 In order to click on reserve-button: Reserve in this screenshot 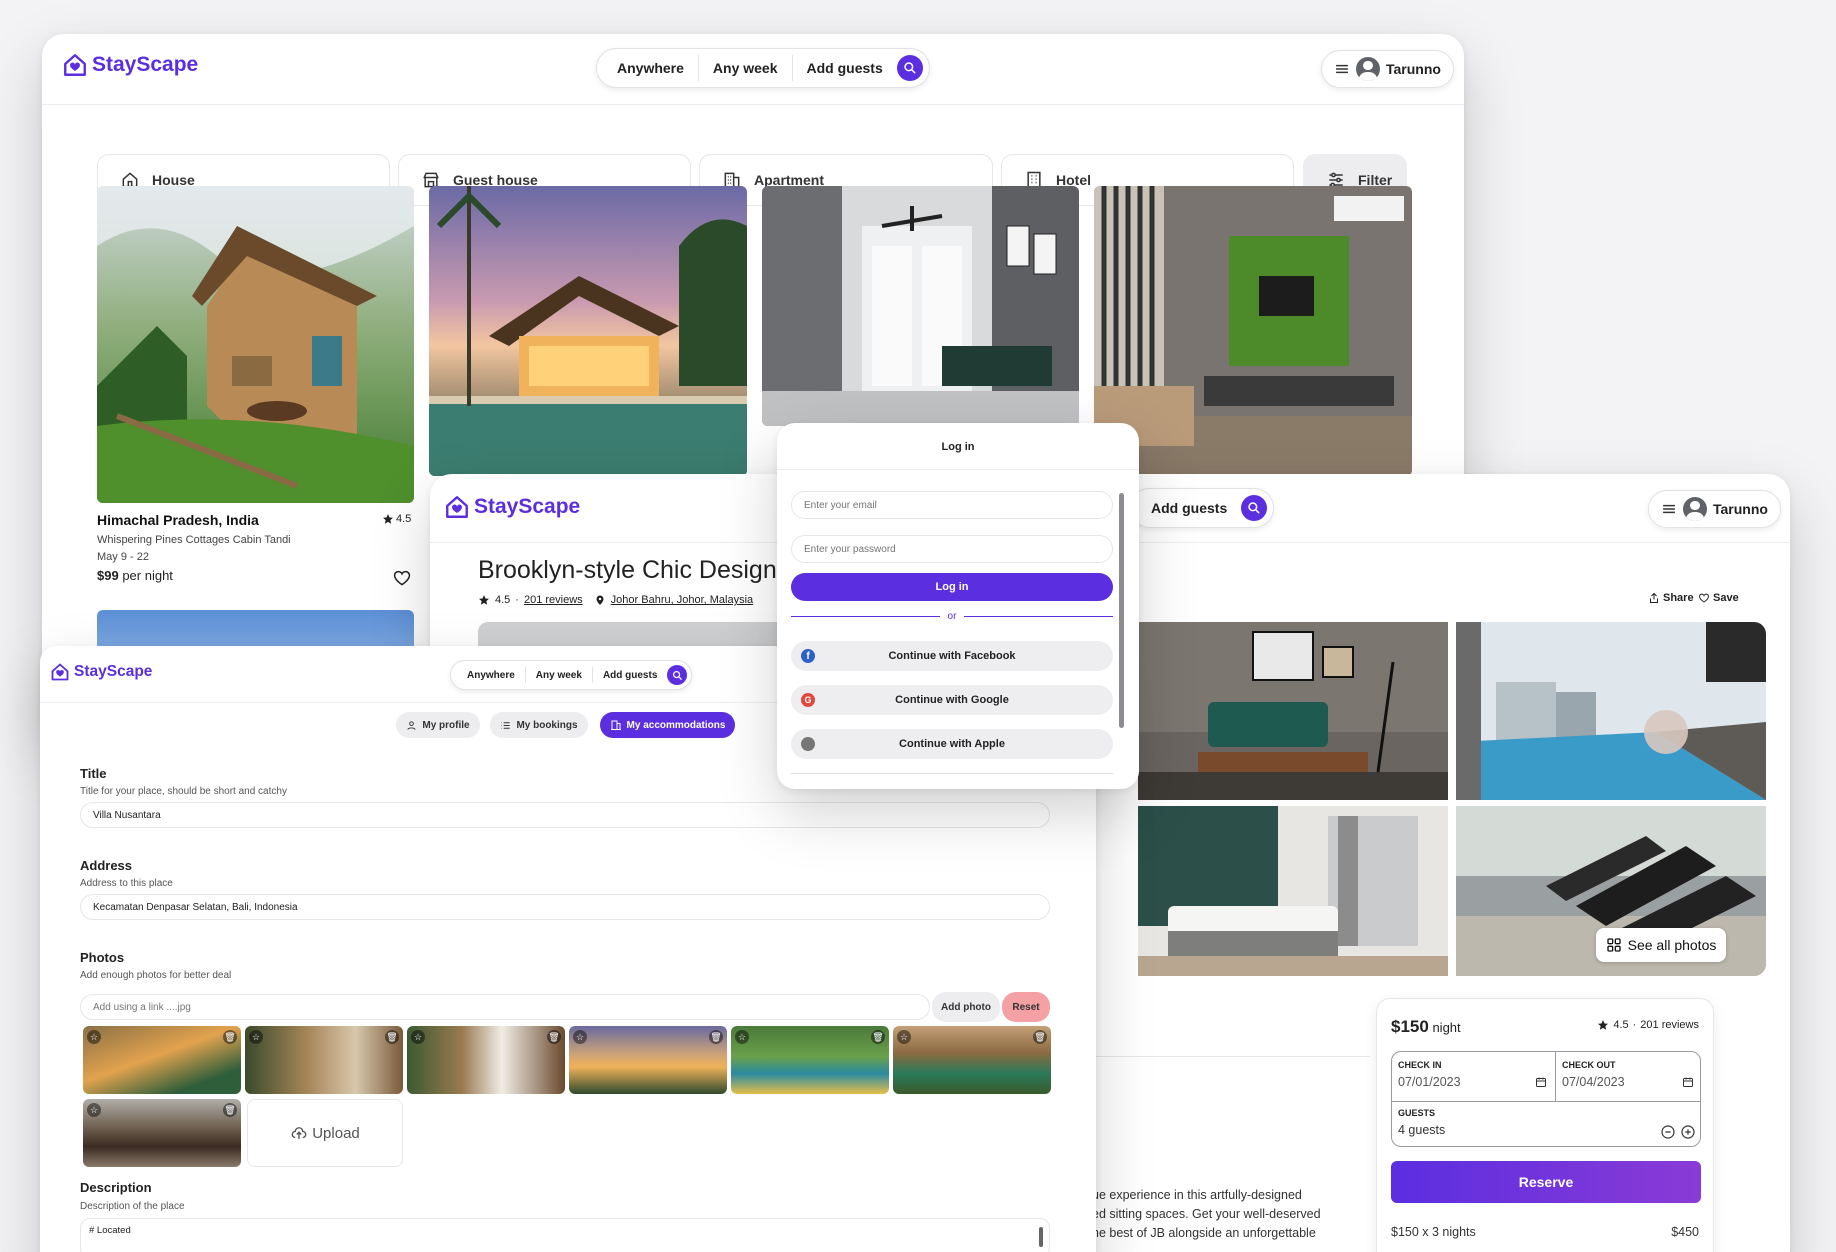, I will do `click(1546, 1182)`.